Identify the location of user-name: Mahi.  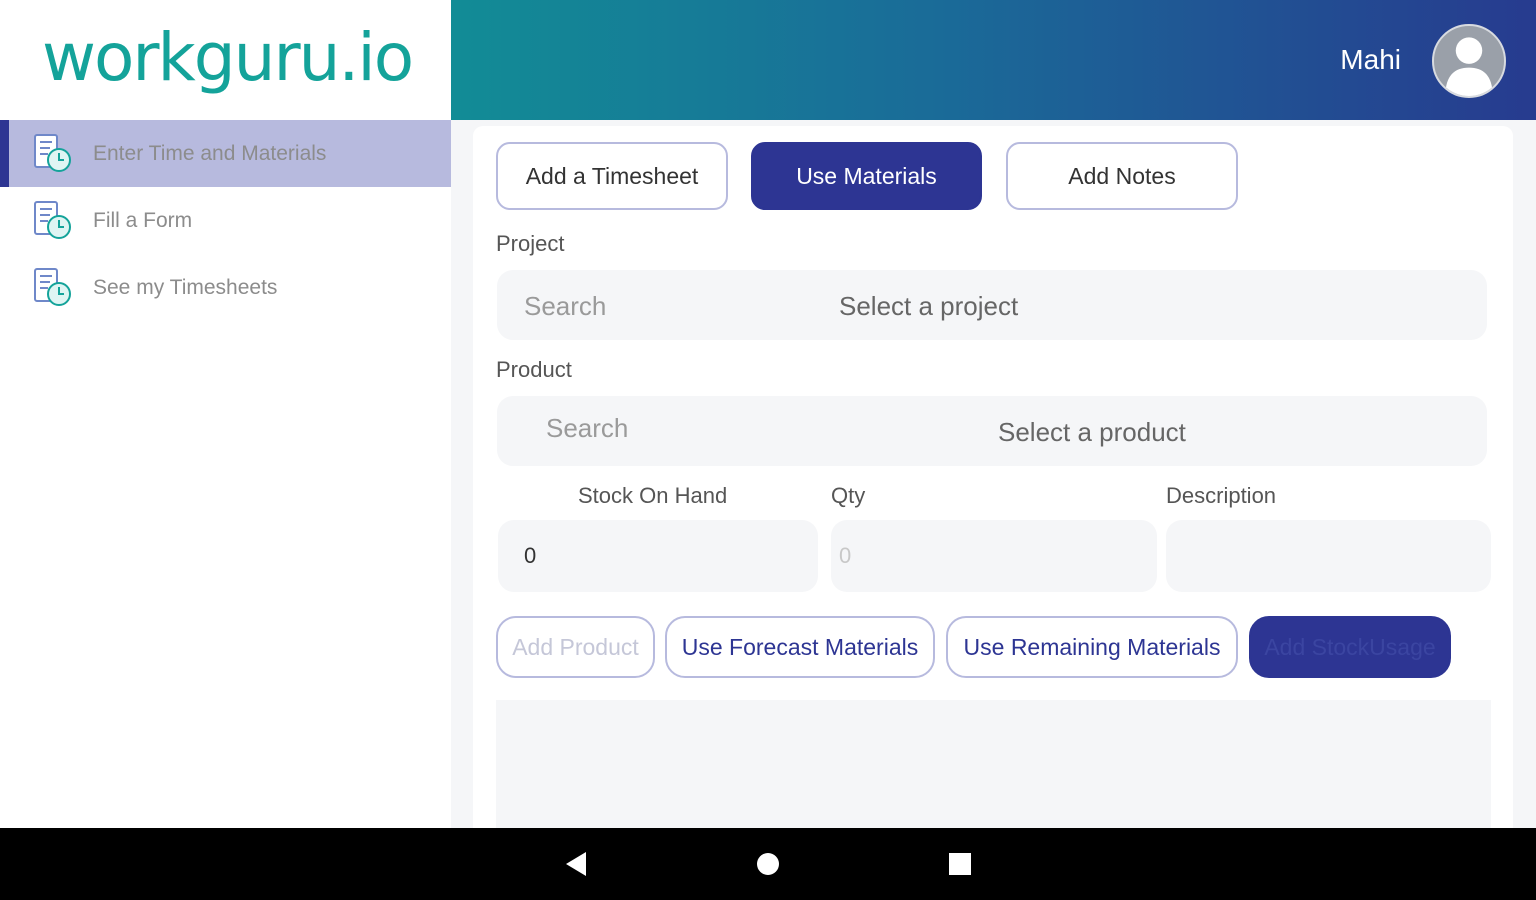
(1370, 59).